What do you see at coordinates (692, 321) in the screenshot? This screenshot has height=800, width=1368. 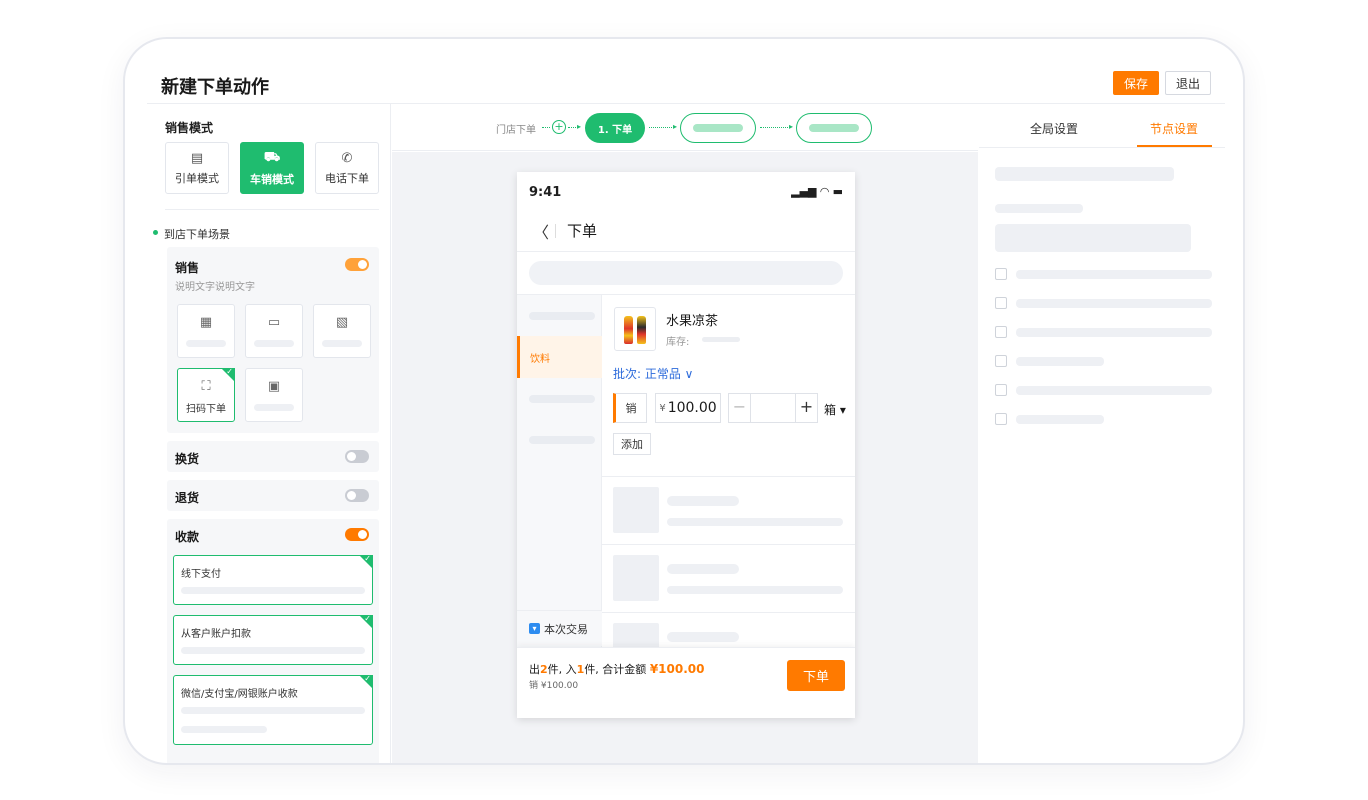 I see `product-name: 水果凉茶` at bounding box center [692, 321].